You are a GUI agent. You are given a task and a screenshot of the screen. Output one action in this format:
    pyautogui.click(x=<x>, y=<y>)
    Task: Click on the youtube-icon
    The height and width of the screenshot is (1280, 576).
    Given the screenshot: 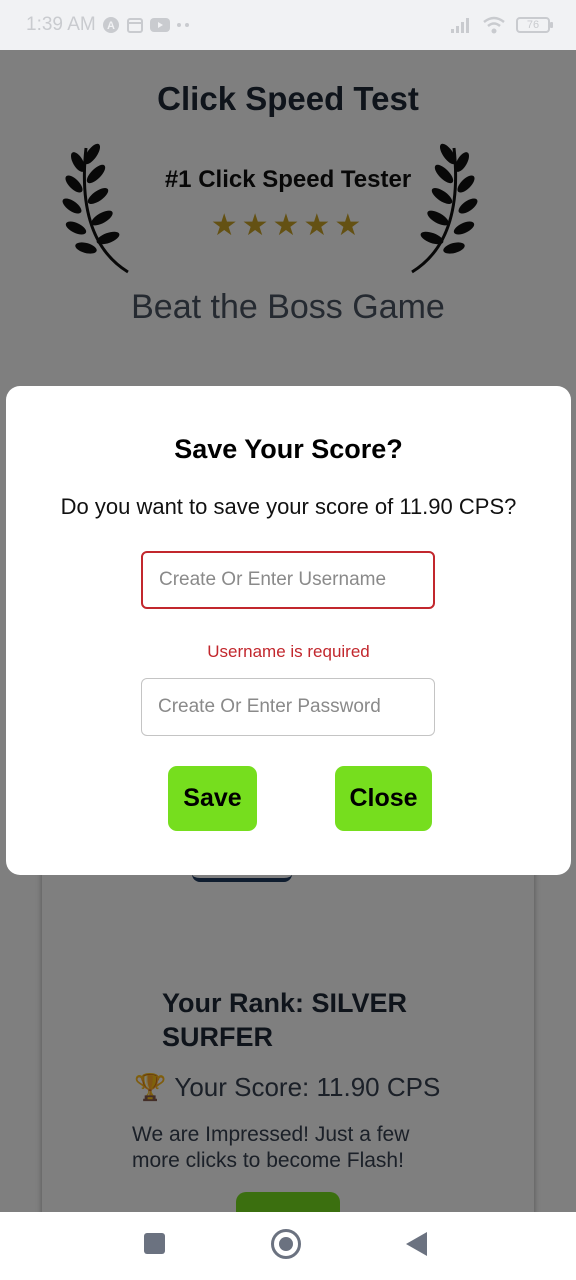 What is the action you would take?
    pyautogui.click(x=159, y=25)
    